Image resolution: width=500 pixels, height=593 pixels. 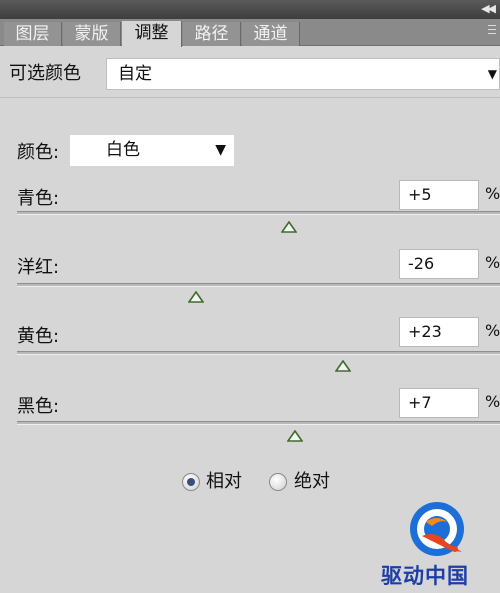 What do you see at coordinates (278, 482) in the screenshot?
I see `absolute-radio` at bounding box center [278, 482].